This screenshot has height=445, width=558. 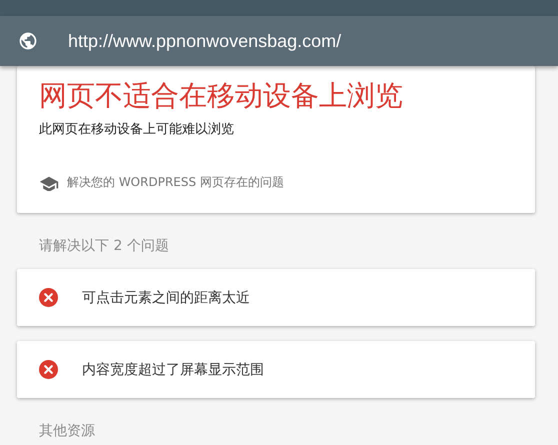 What do you see at coordinates (49, 182) in the screenshot?
I see `graduation-cap-icon` at bounding box center [49, 182].